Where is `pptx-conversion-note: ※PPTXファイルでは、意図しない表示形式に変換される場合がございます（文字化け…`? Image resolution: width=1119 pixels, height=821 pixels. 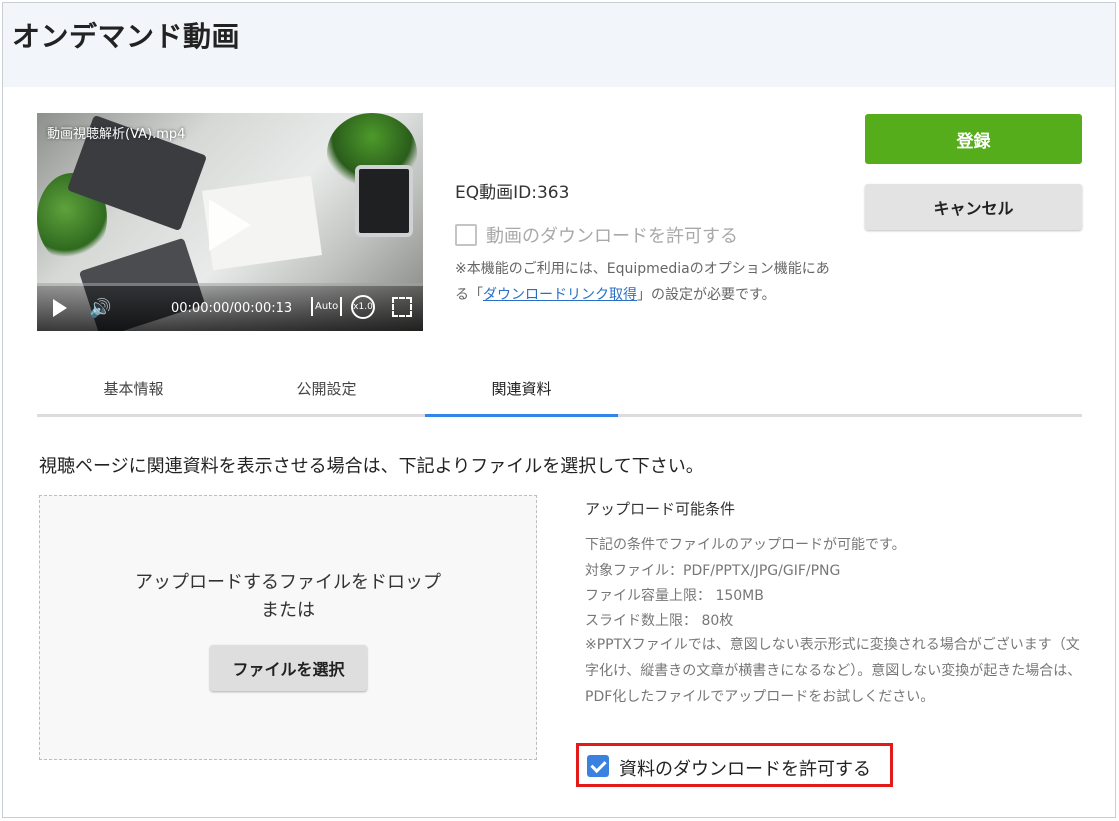
pptx-conversion-note: ※PPTXファイルでは、意図しない表示形式に変換される場合がございます（文字化け… is located at coordinates (833, 671).